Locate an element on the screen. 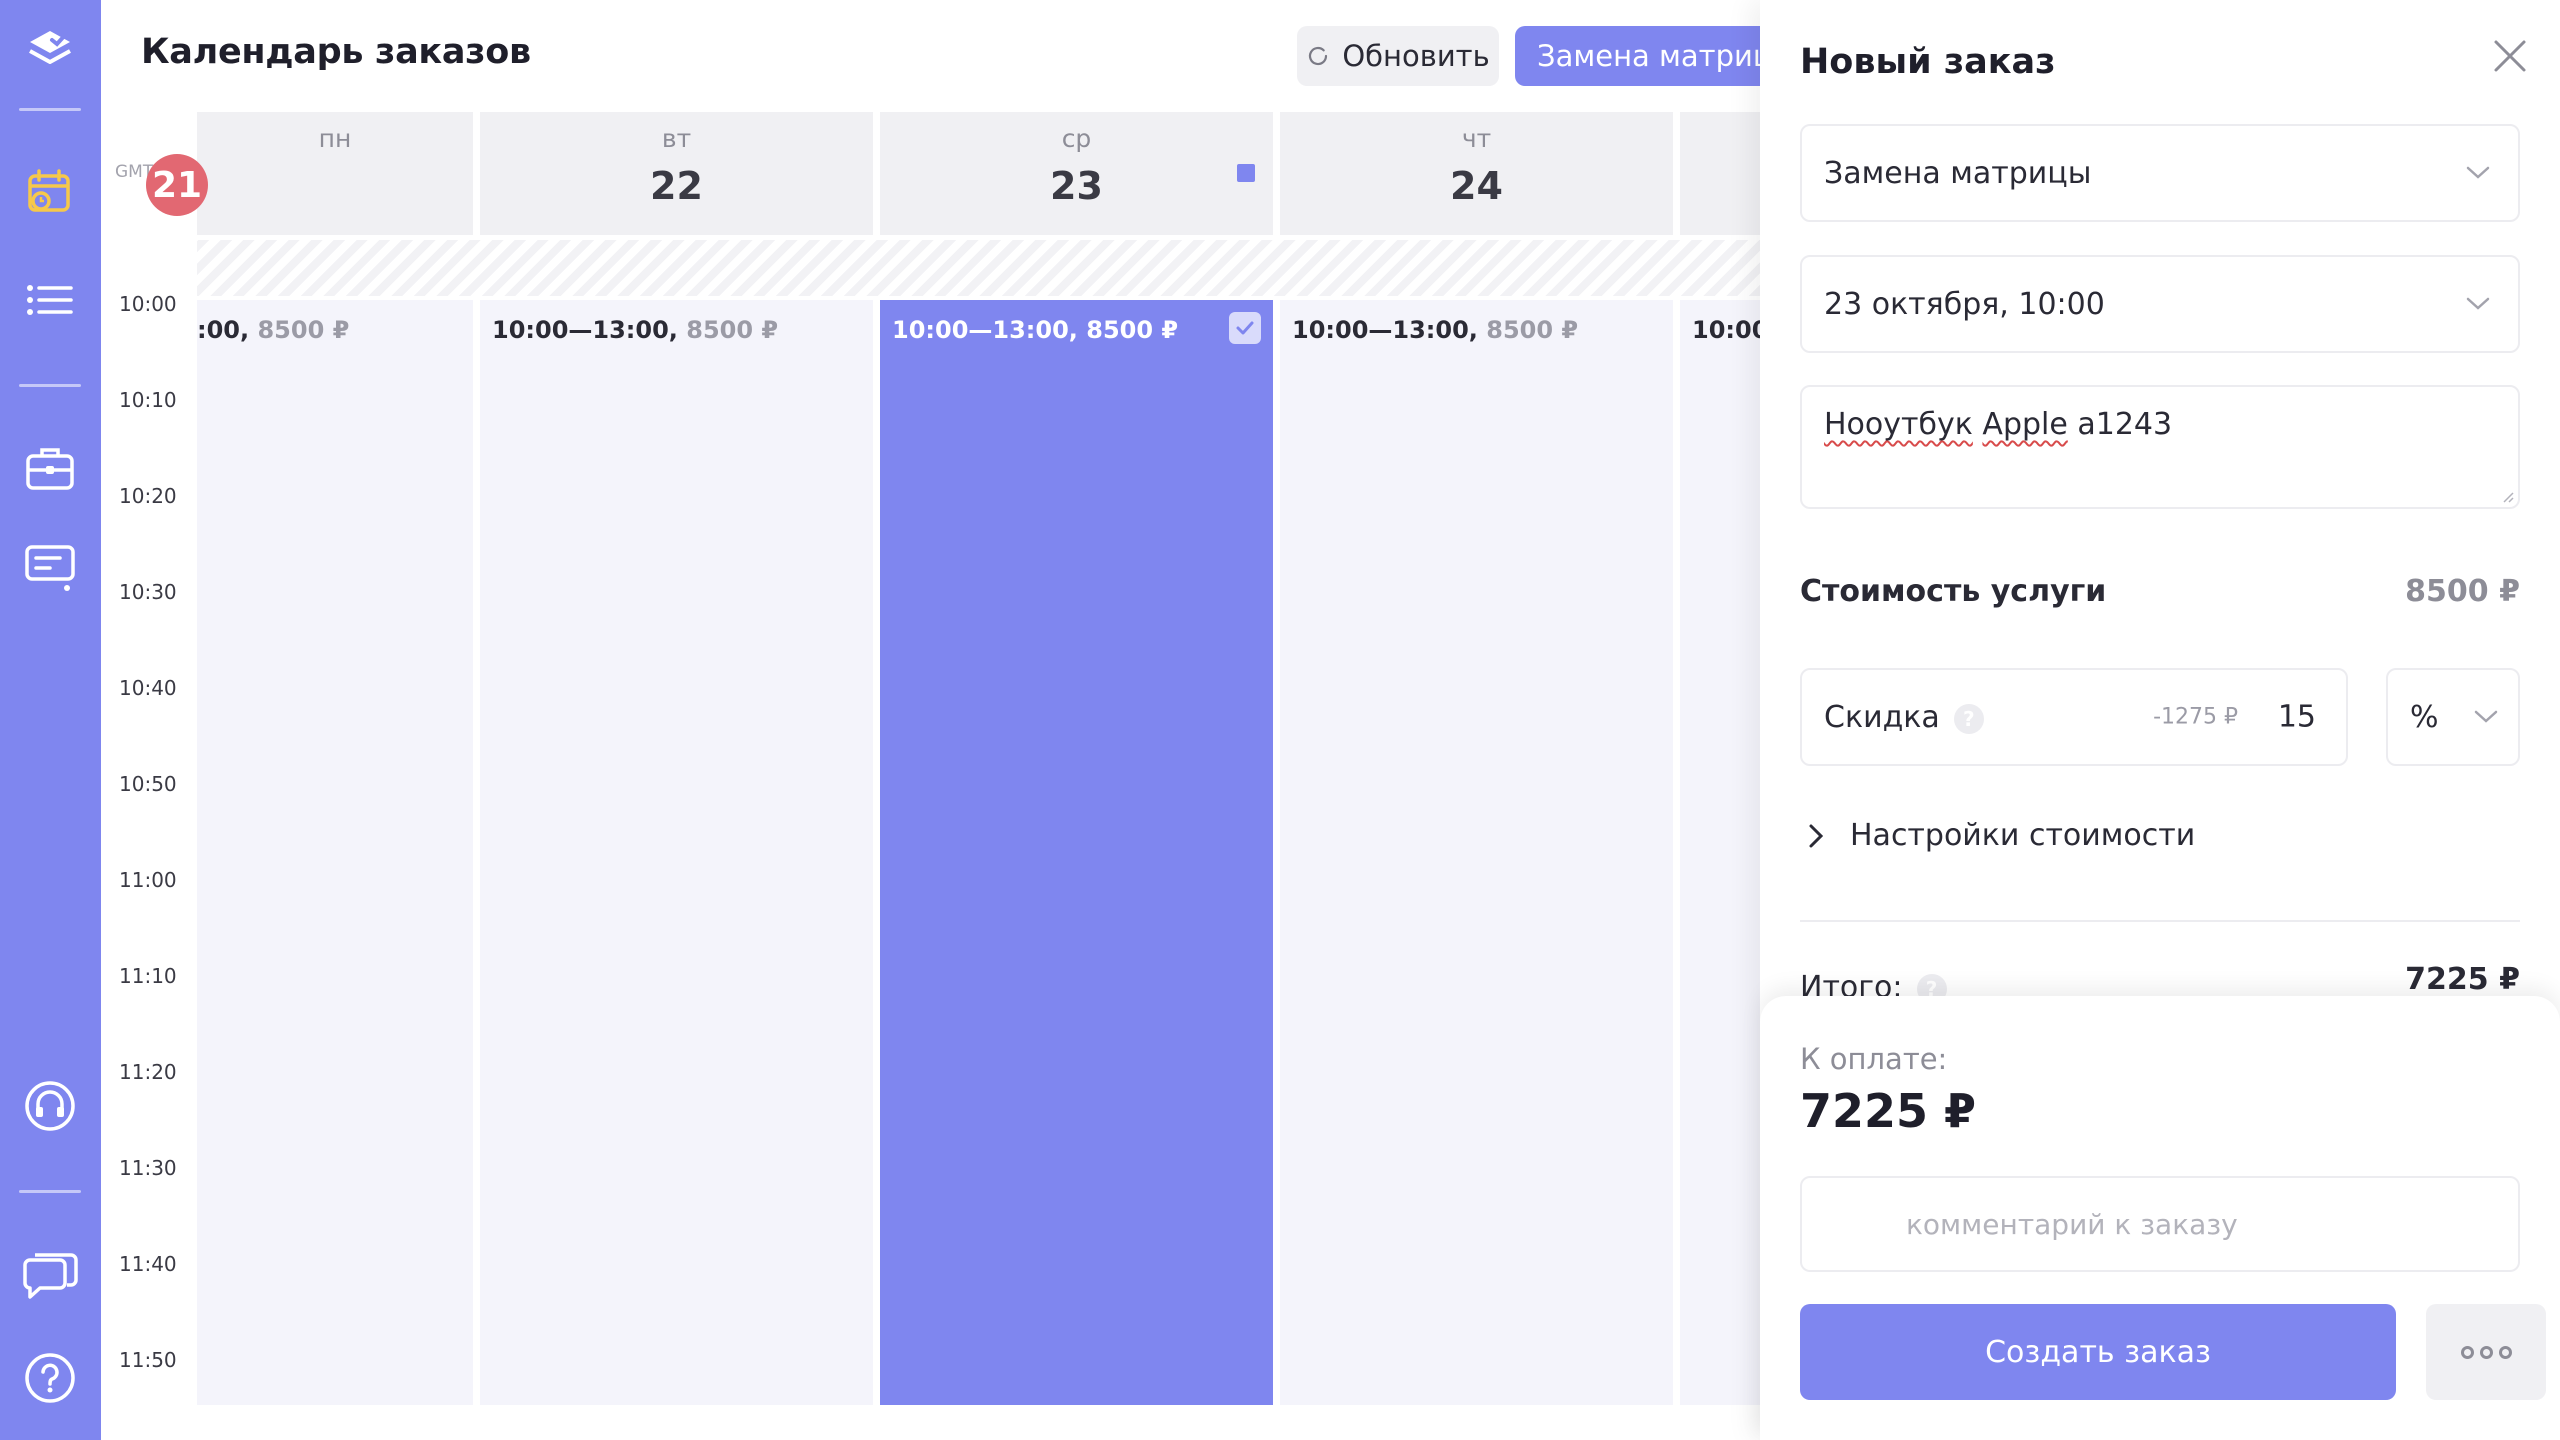 Image resolution: width=2560 pixels, height=1440 pixels. time-label: 11:00 is located at coordinates (148, 880).